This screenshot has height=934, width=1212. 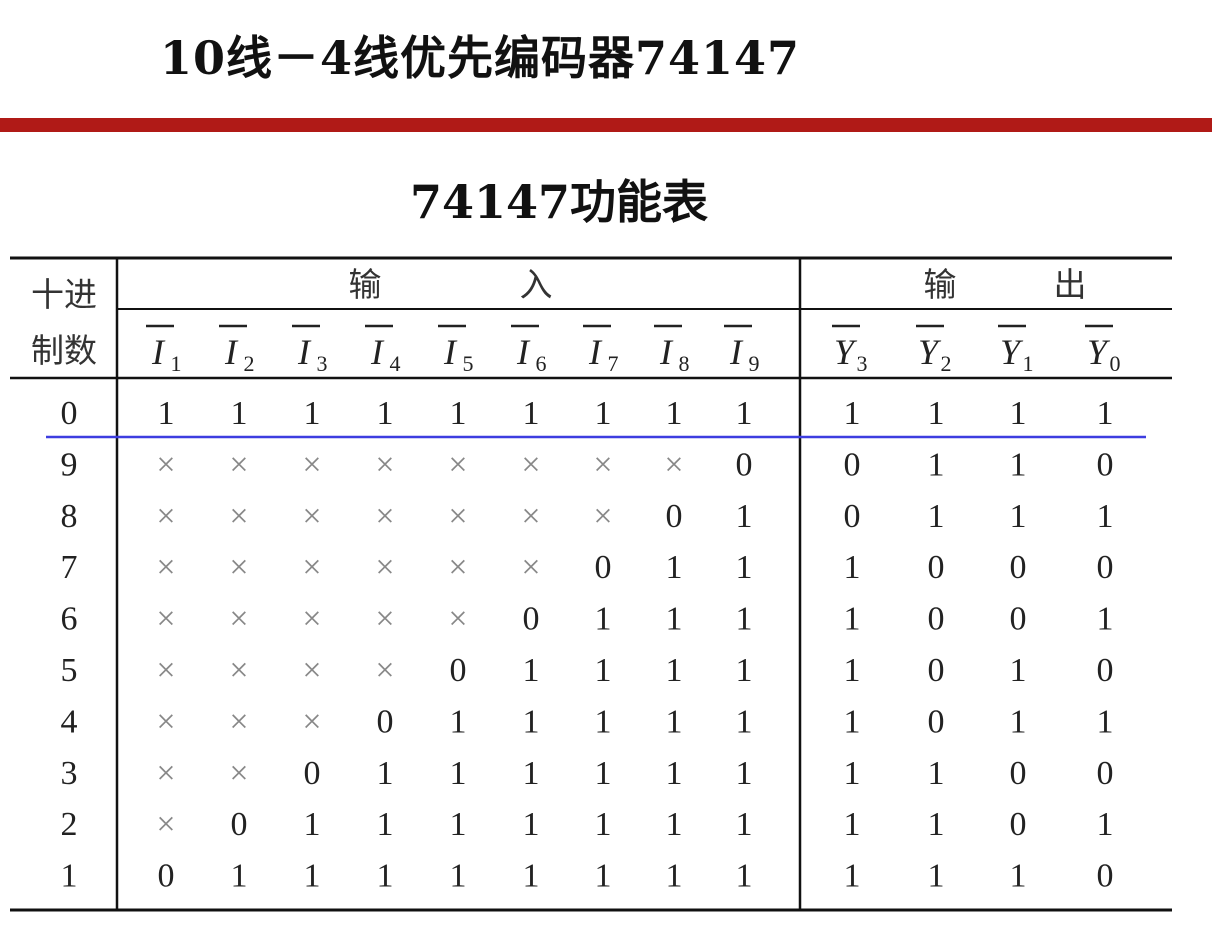 What do you see at coordinates (69, 464) in the screenshot?
I see `decimal-cell-row-1: 9` at bounding box center [69, 464].